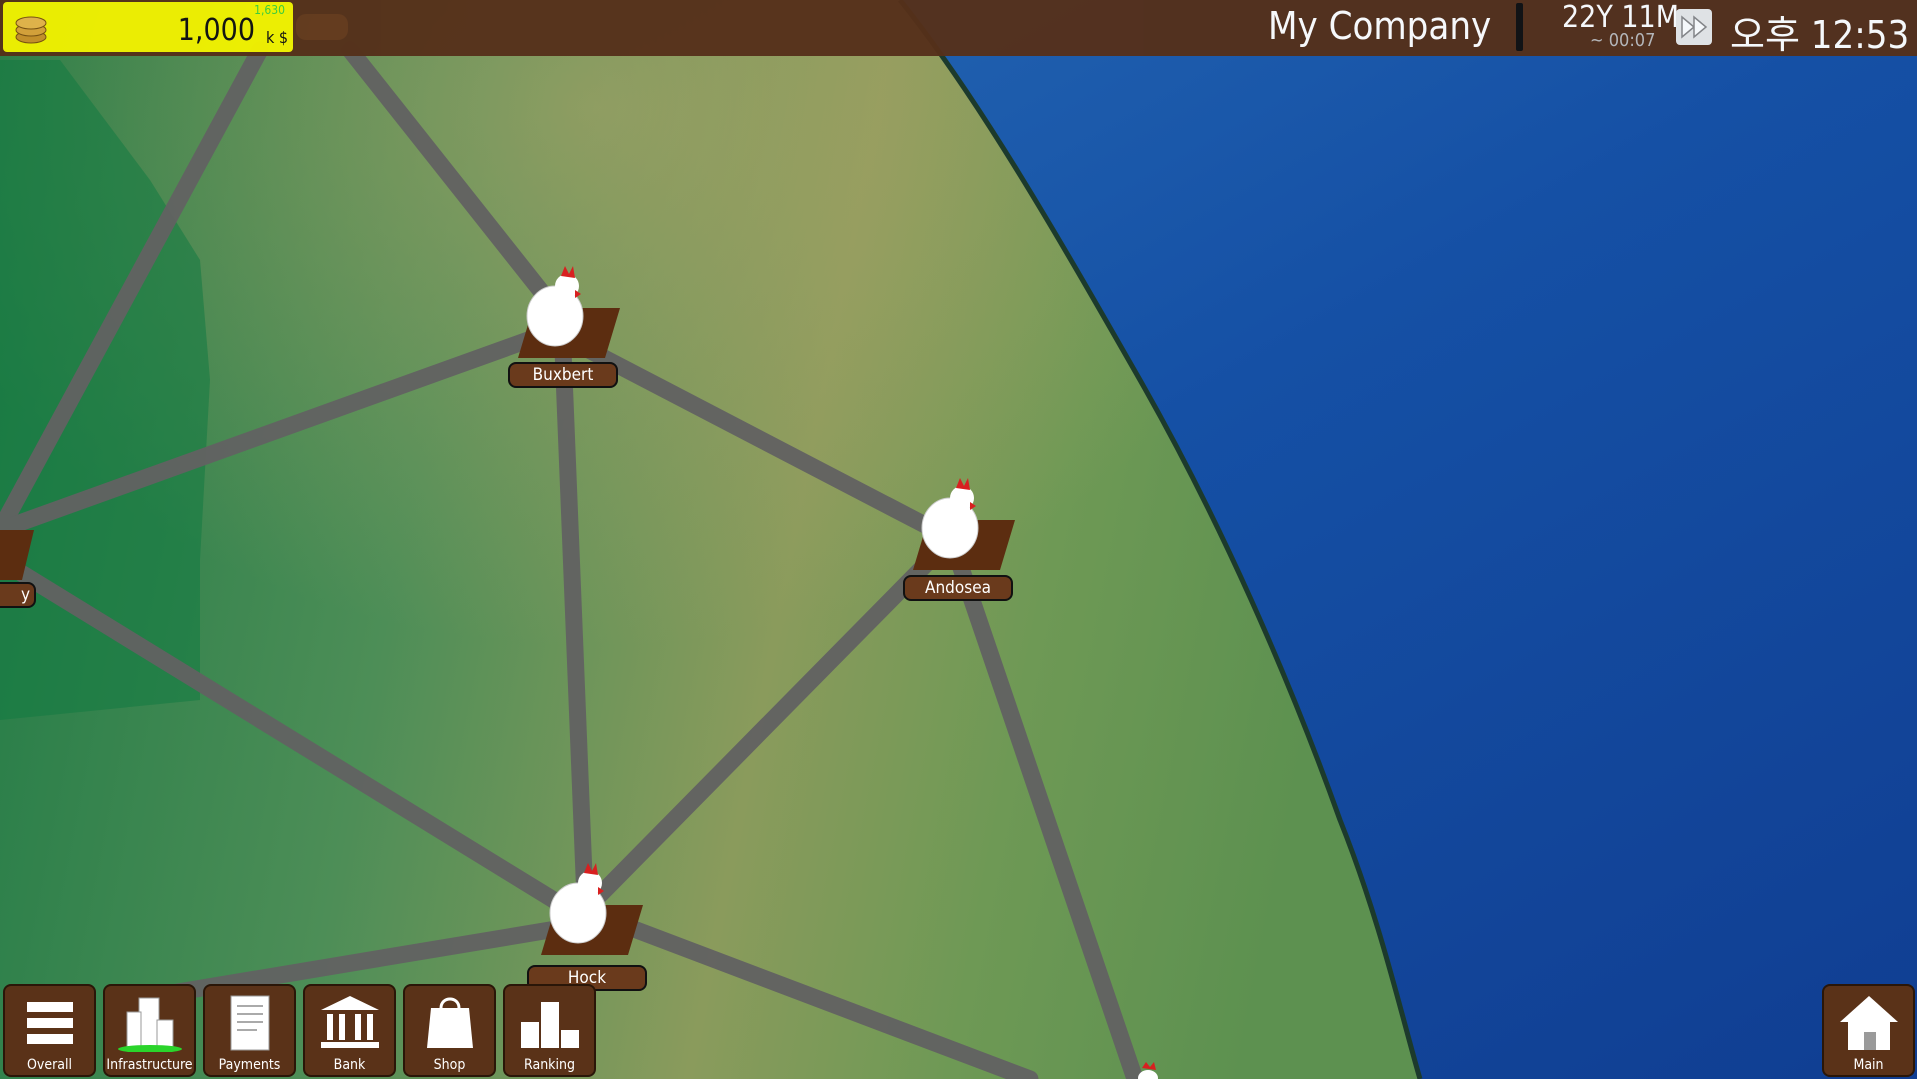 The image size is (1917, 1079). I want to click on ranking-label: Ranking, so click(549, 1065).